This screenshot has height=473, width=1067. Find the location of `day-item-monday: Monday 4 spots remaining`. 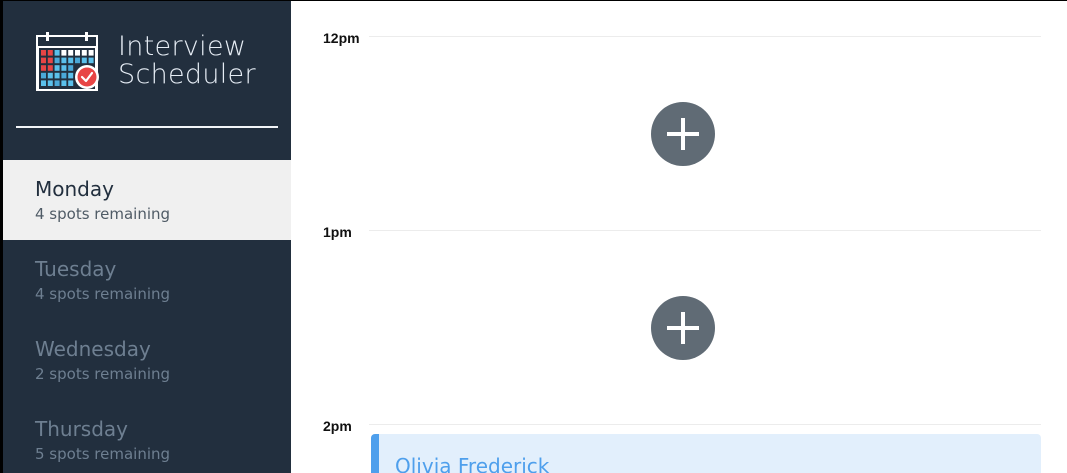

day-item-monday: Monday 4 spots remaining is located at coordinates (147, 200).